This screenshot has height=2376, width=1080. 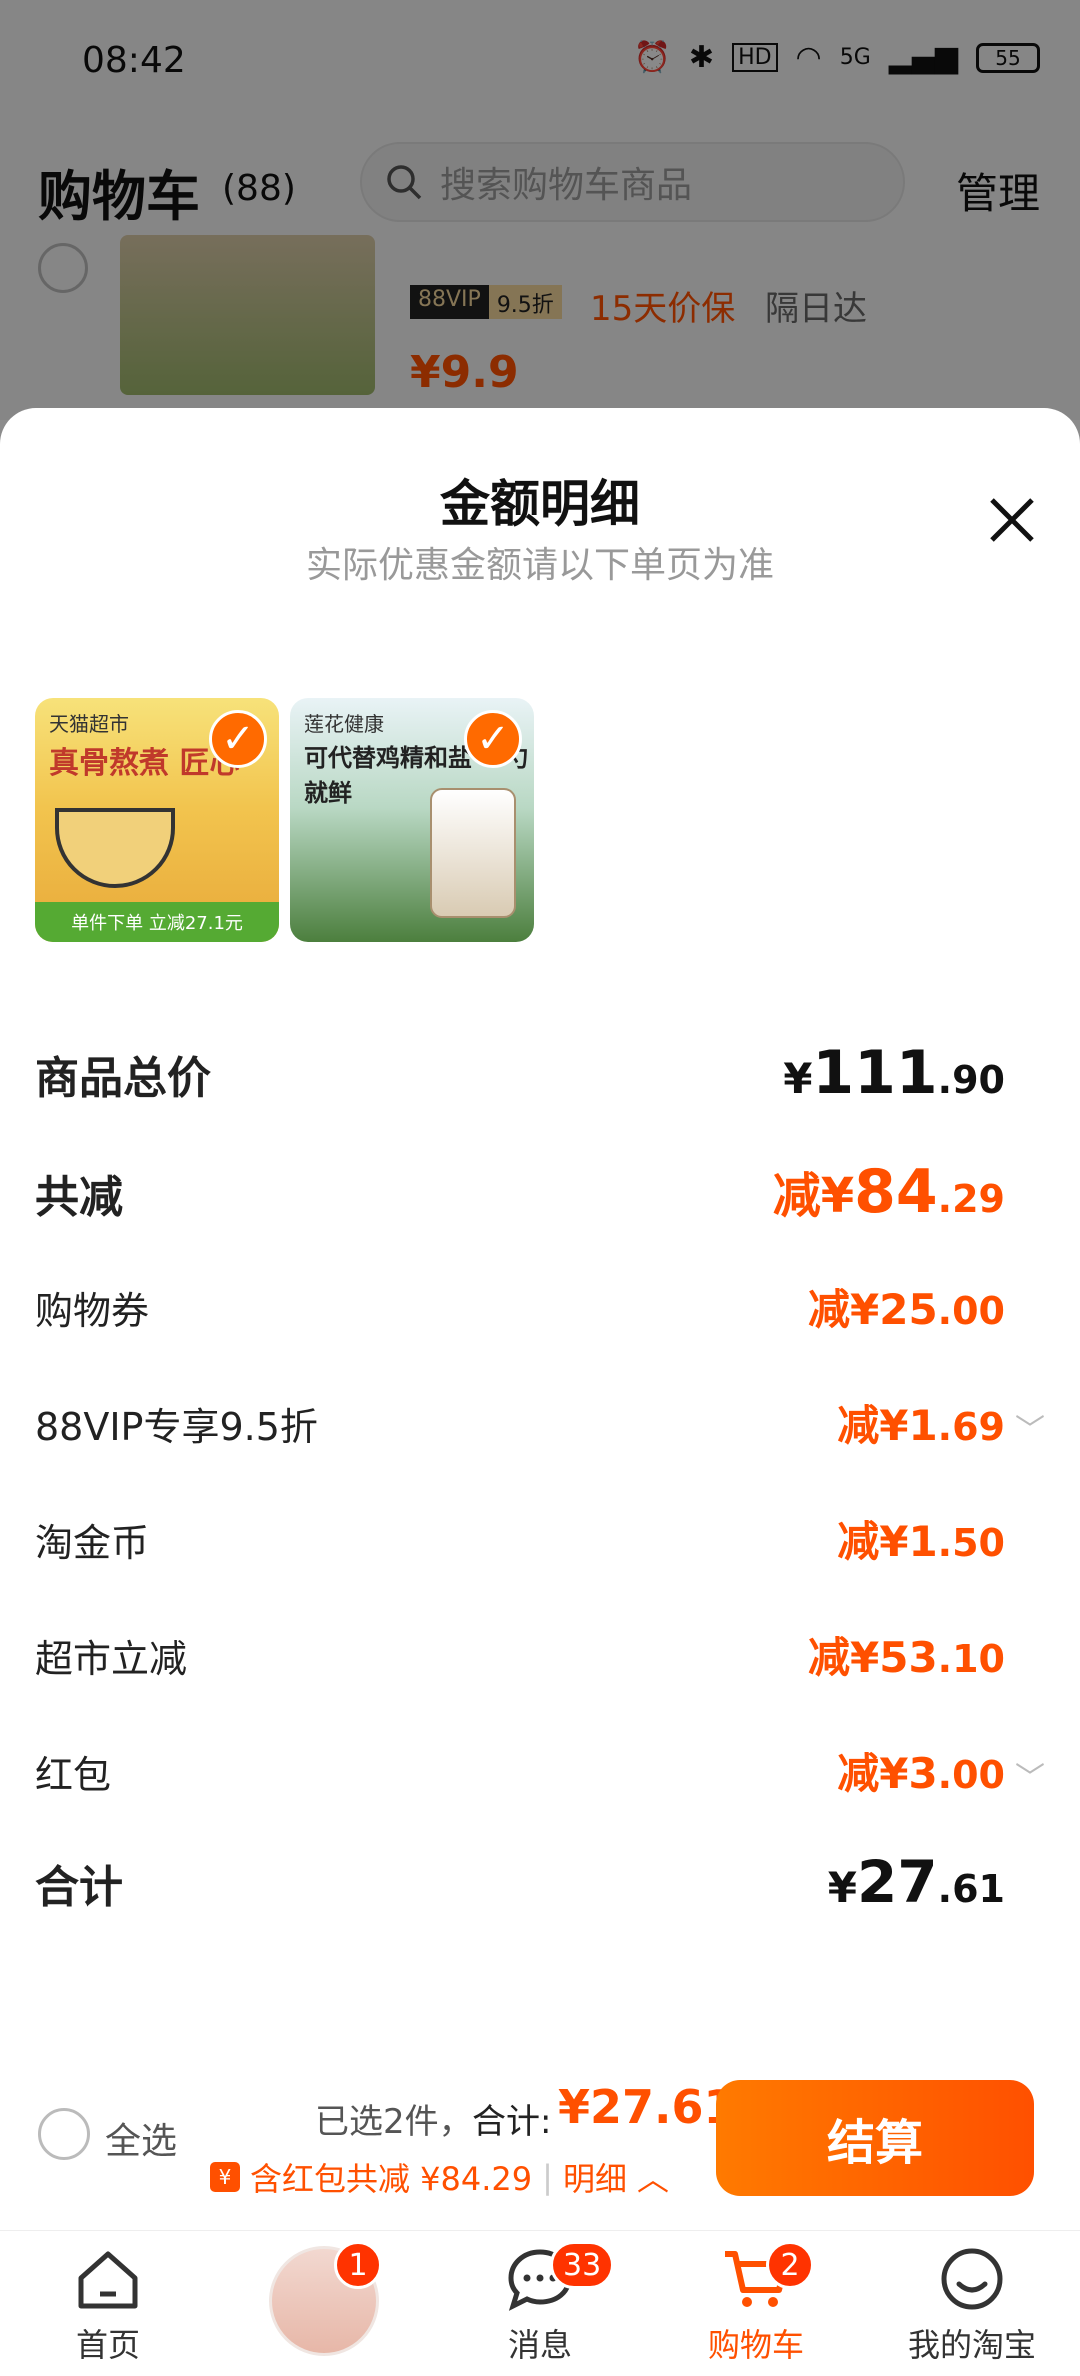 I want to click on row-red-packet: 红包 减¥3.00 ﹀, so click(x=540, y=1770).